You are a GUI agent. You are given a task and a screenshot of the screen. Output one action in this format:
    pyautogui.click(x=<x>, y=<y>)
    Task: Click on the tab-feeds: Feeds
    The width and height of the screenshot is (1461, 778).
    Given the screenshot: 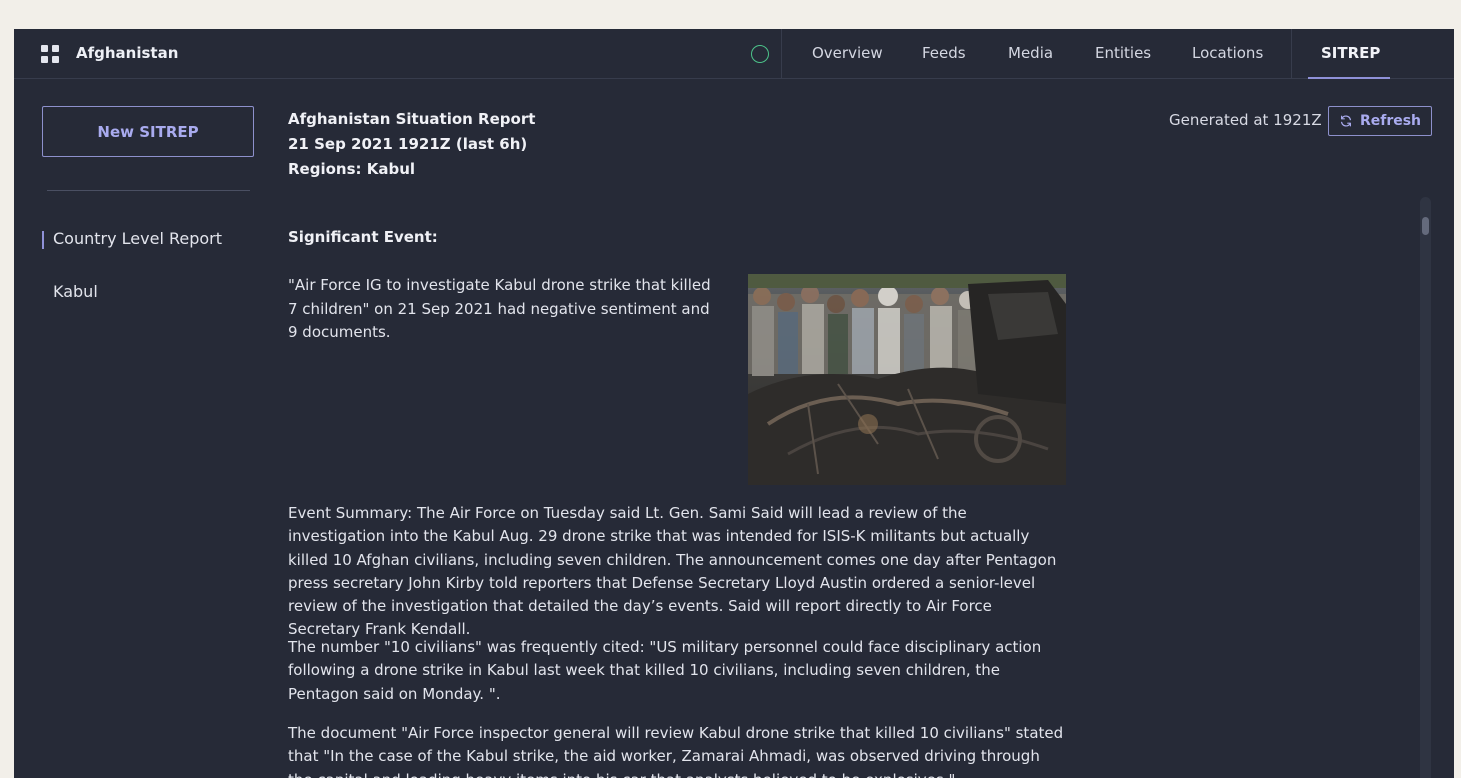 What is the action you would take?
    pyautogui.click(x=944, y=53)
    